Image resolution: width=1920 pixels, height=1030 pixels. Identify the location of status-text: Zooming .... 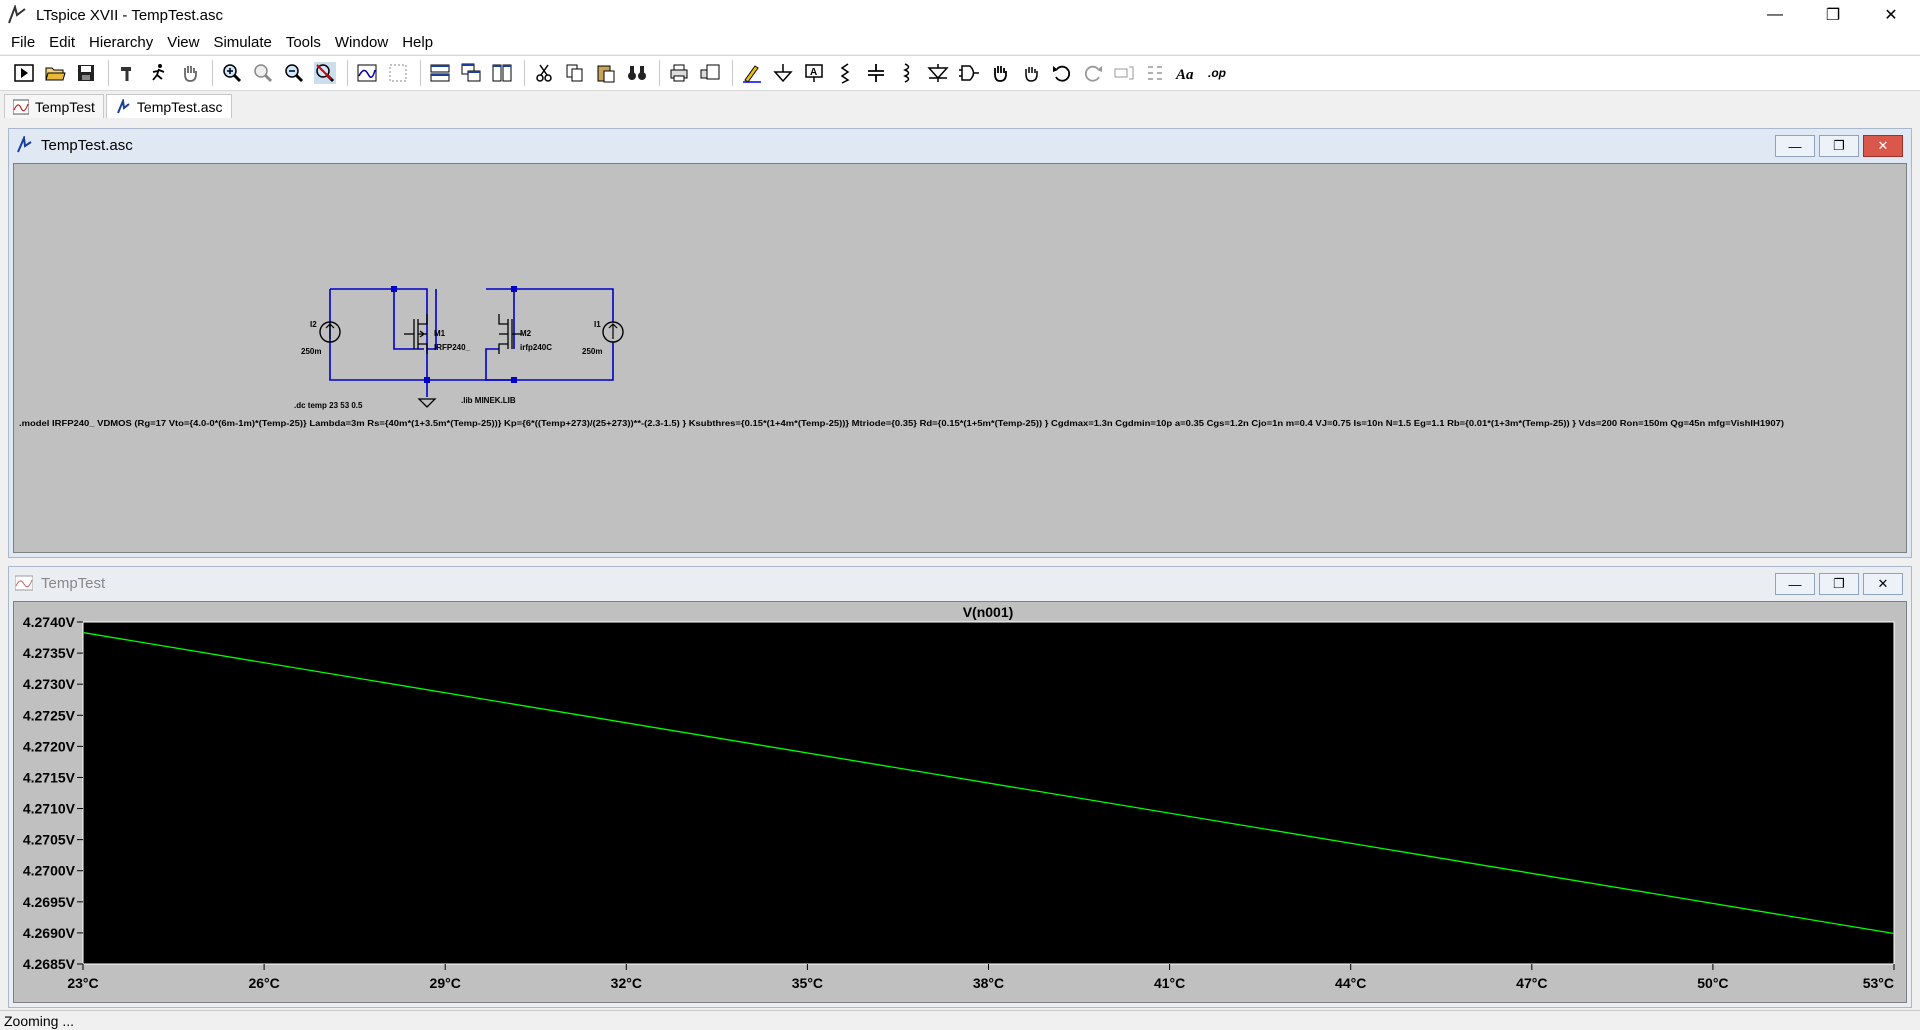
(39, 1020).